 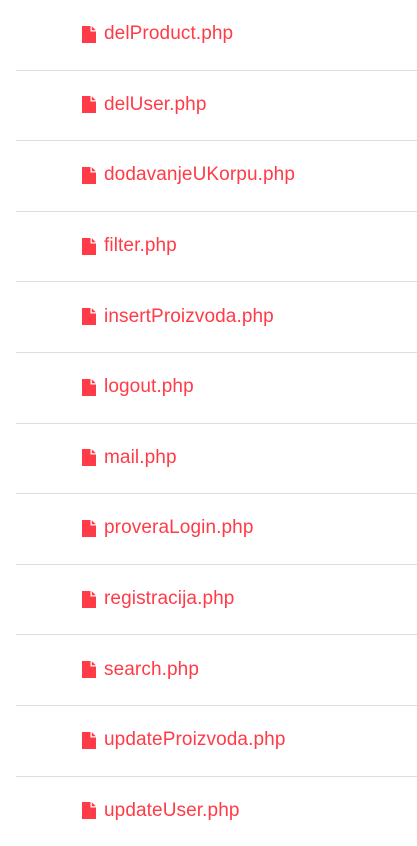 I want to click on file-link: insertProizvoda.php, so click(x=178, y=316).